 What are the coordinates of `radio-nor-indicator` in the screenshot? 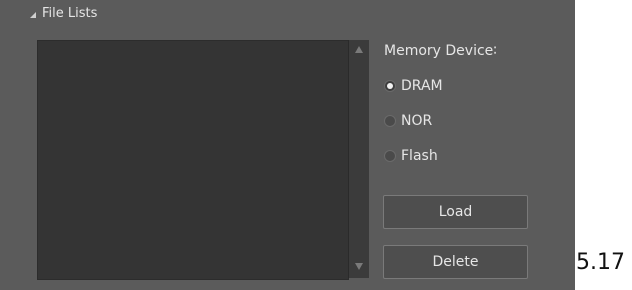 It's located at (390, 121).